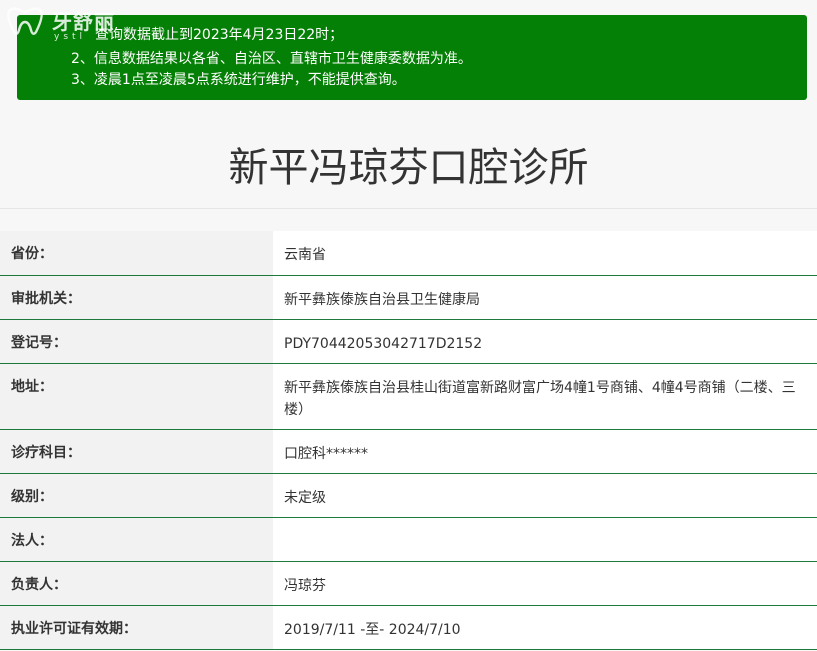 The image size is (817, 651). I want to click on label-person-in-charge: 负责人：, so click(39, 584).